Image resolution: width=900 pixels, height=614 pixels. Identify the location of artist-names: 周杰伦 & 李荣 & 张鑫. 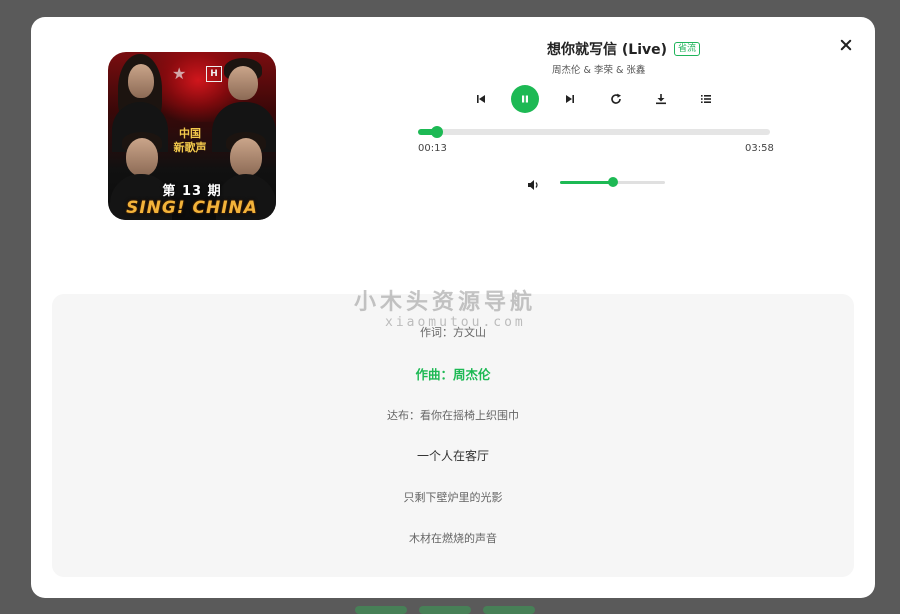
(599, 70).